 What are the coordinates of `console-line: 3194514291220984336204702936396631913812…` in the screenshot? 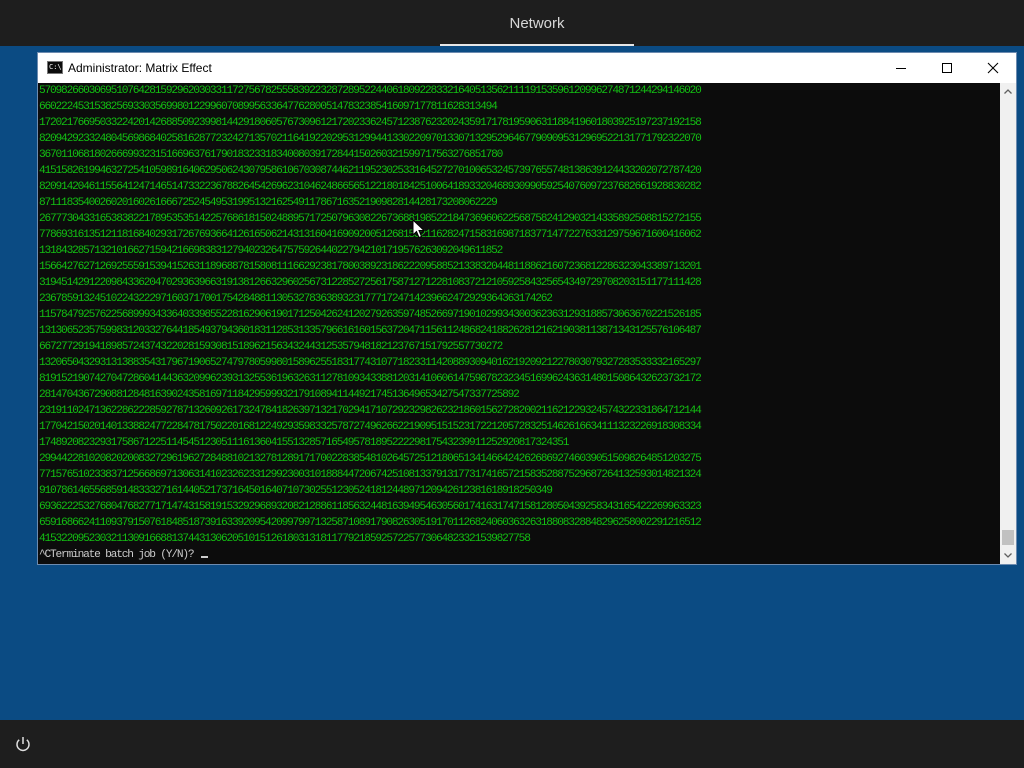 It's located at (370, 283).